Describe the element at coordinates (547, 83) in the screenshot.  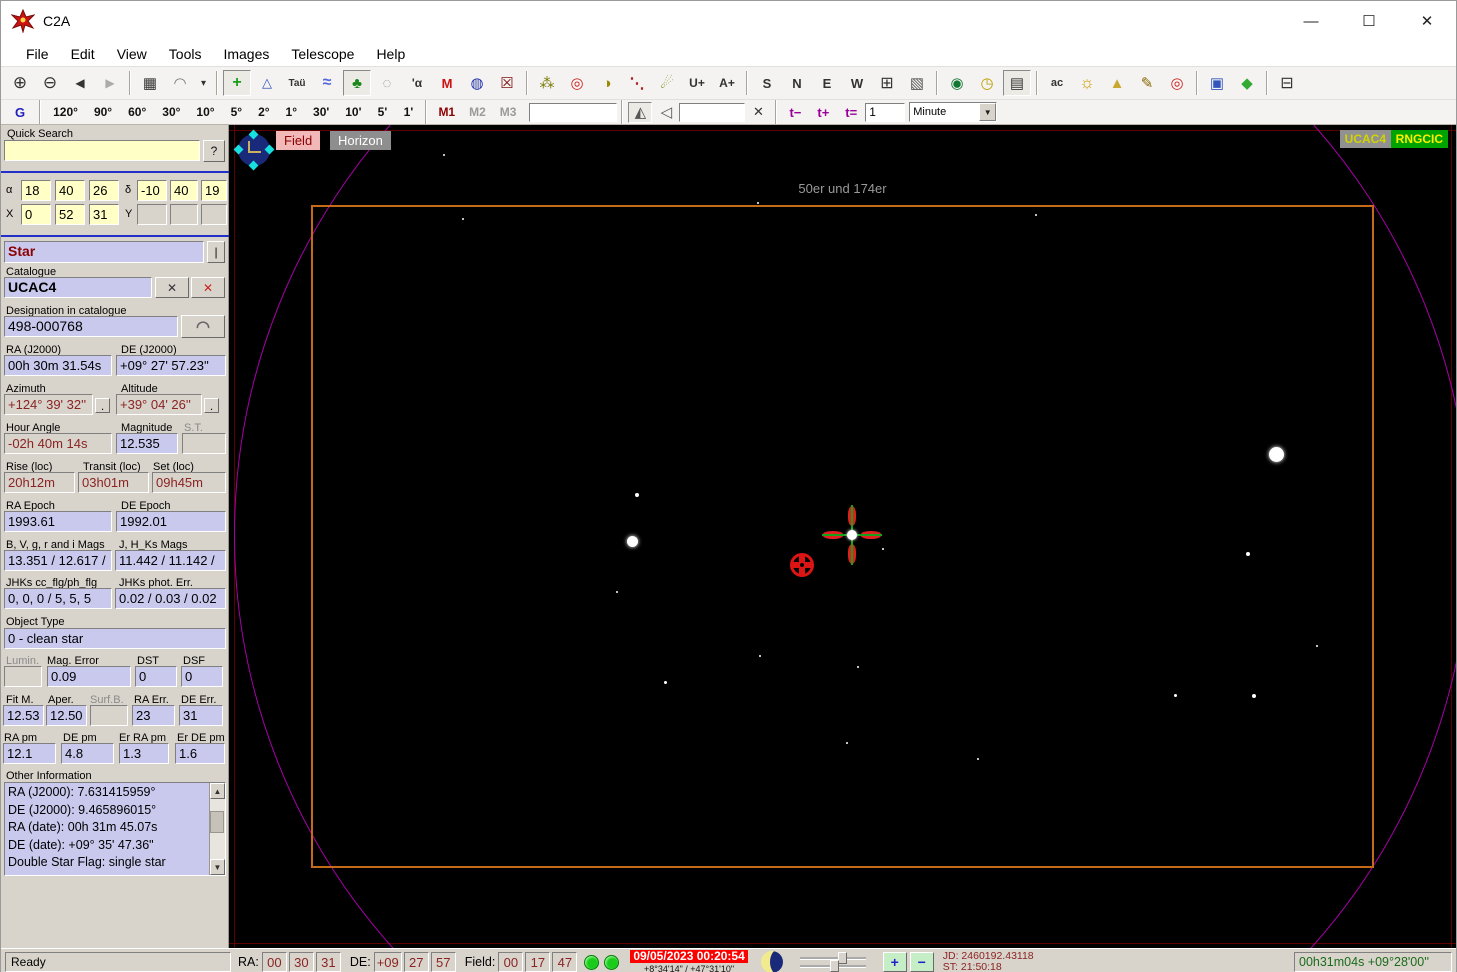
I see `star-cluster-button: ⁂` at that location.